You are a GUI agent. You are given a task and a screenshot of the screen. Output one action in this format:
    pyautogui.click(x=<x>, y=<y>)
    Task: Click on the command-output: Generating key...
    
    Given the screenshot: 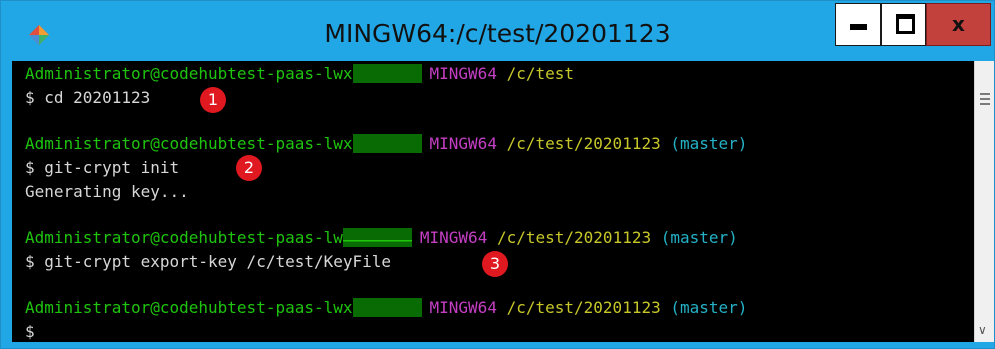 What is the action you would take?
    pyautogui.click(x=107, y=191)
    